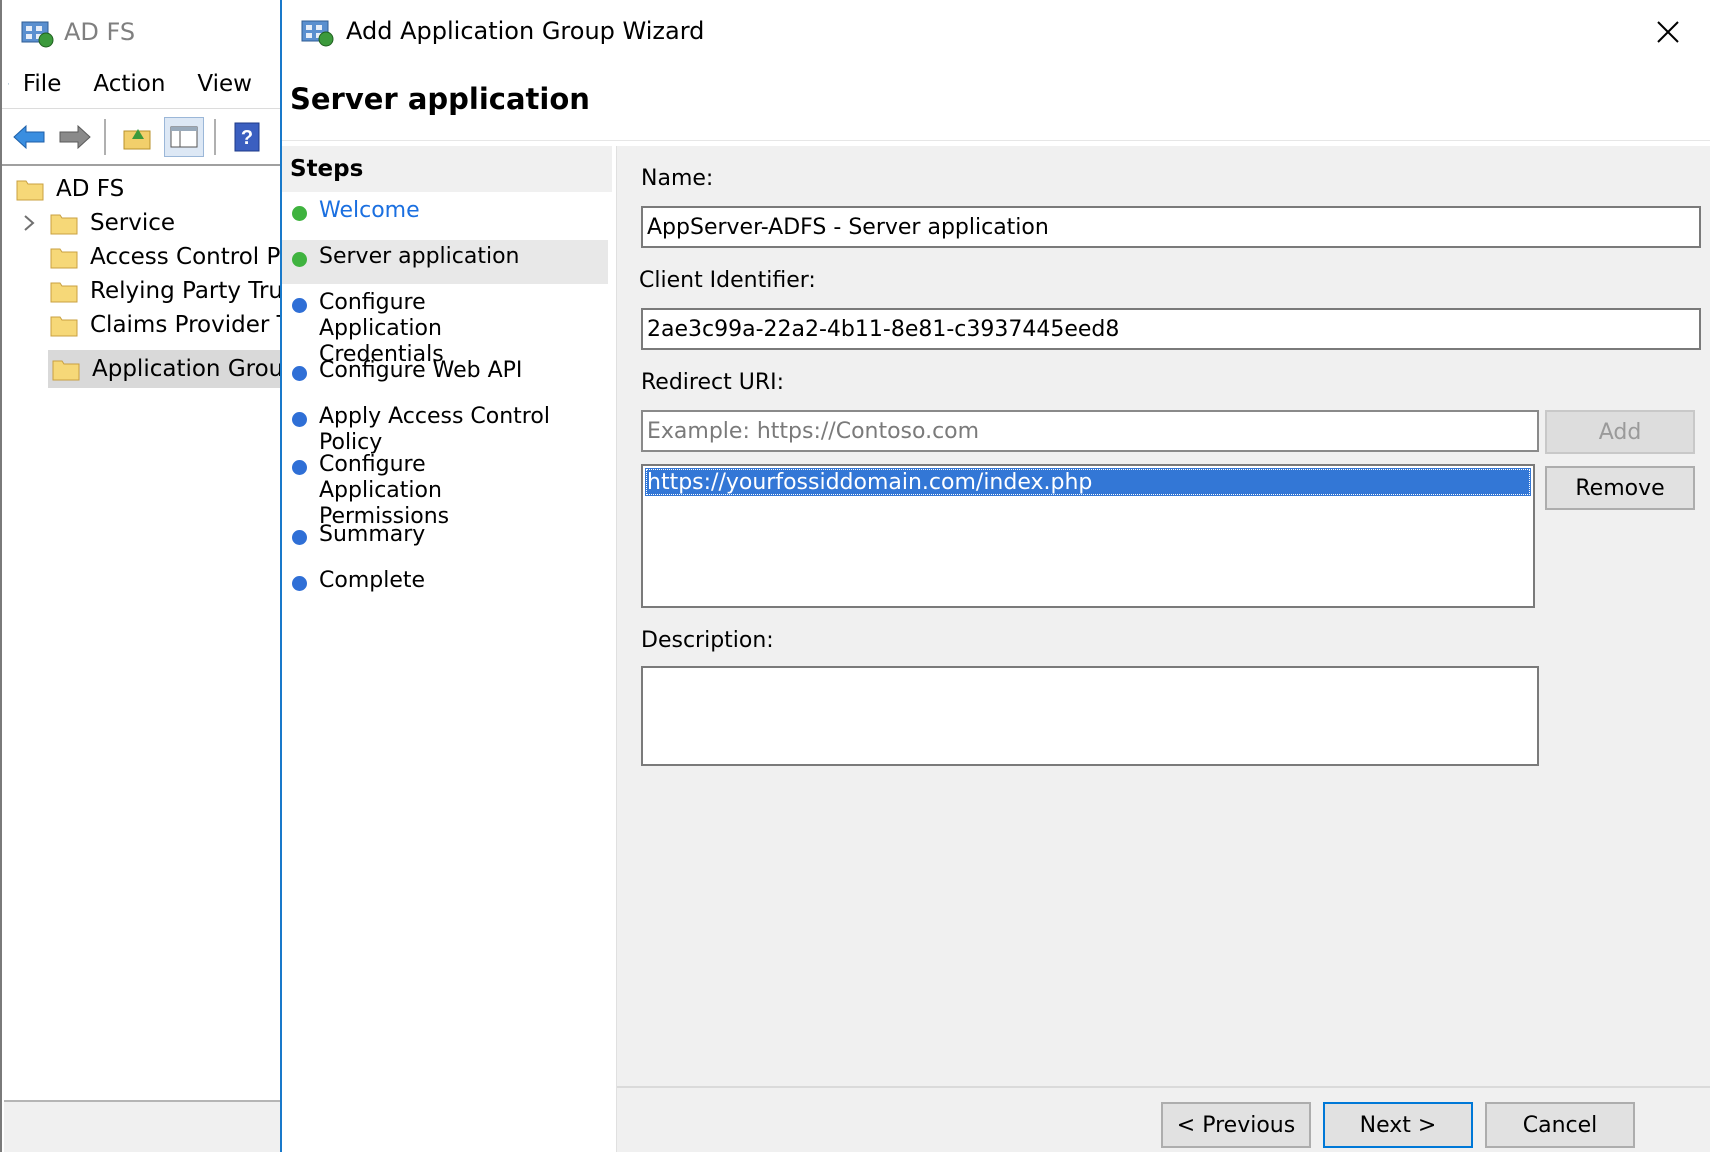 This screenshot has height=1152, width=1710. What do you see at coordinates (372, 534) in the screenshot?
I see `step-label: Summary` at bounding box center [372, 534].